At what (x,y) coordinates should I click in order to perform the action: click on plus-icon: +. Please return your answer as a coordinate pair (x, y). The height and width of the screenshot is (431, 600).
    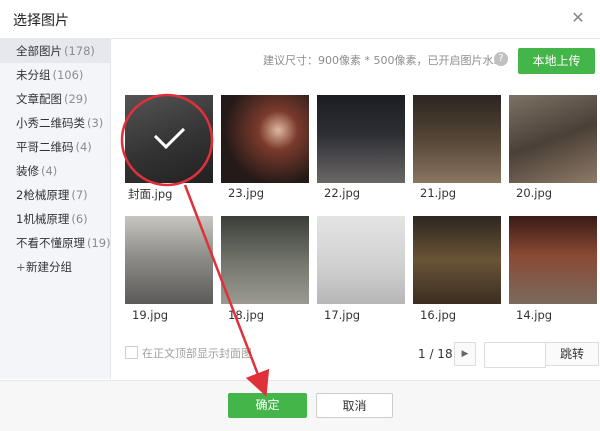
    Looking at the image, I should click on (21, 267).